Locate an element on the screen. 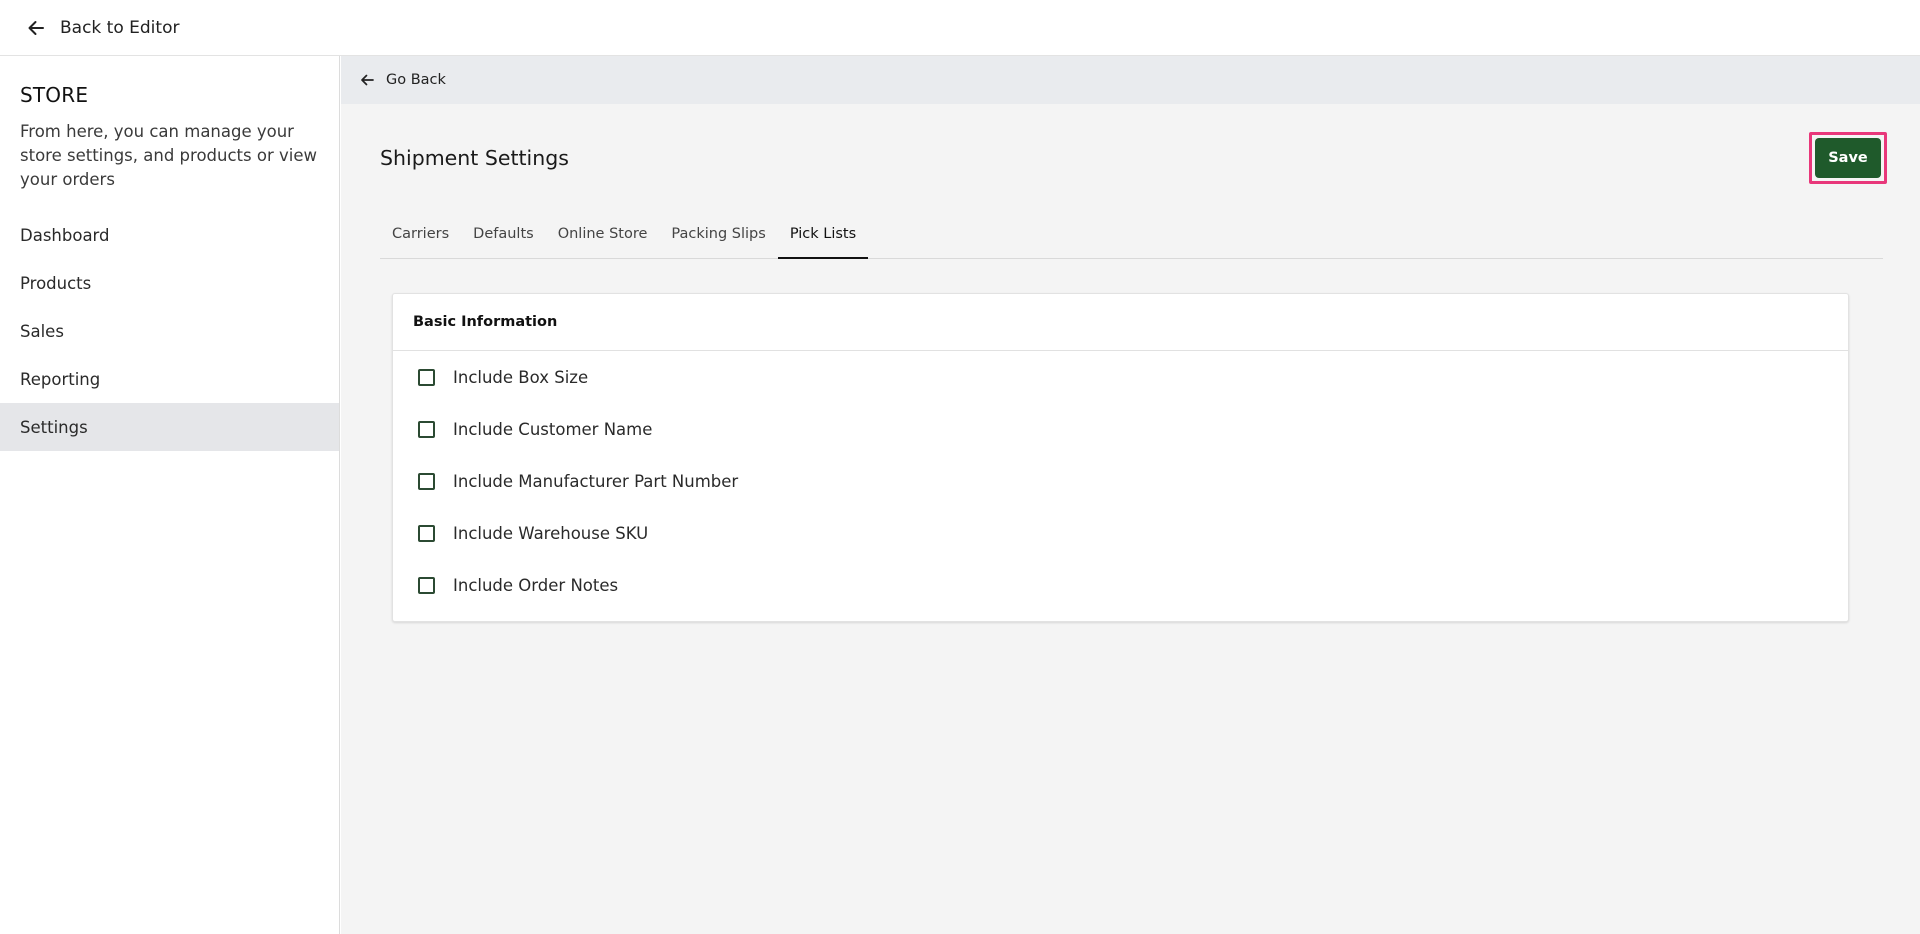 The width and height of the screenshot is (1920, 934). checkbox-label: Include Manufacturer Part Number is located at coordinates (596, 481).